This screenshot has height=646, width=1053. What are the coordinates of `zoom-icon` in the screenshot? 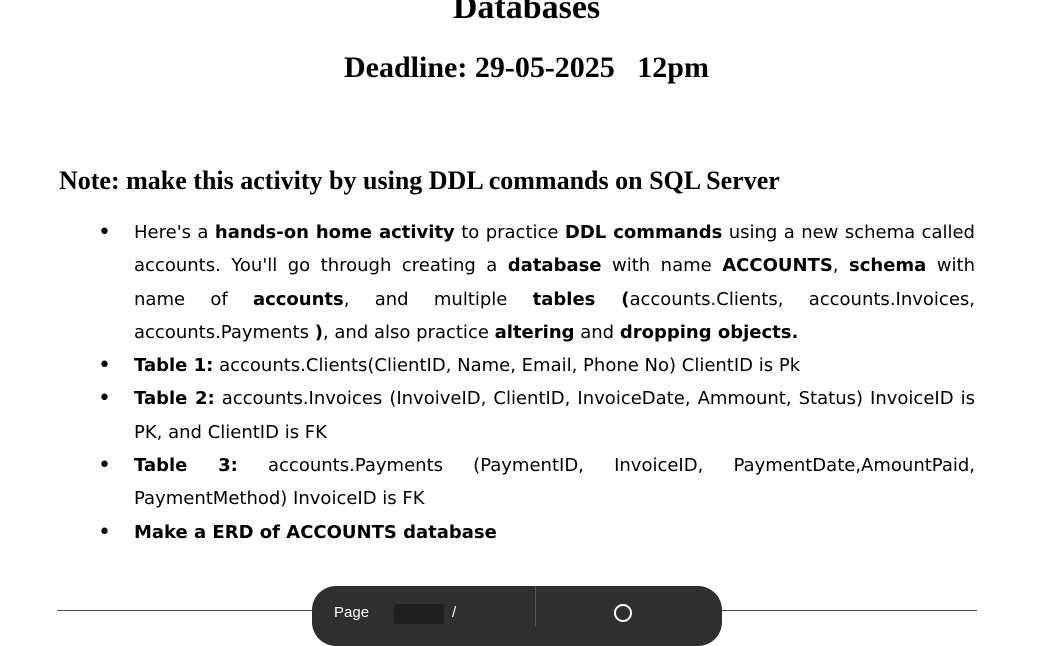 It's located at (623, 613).